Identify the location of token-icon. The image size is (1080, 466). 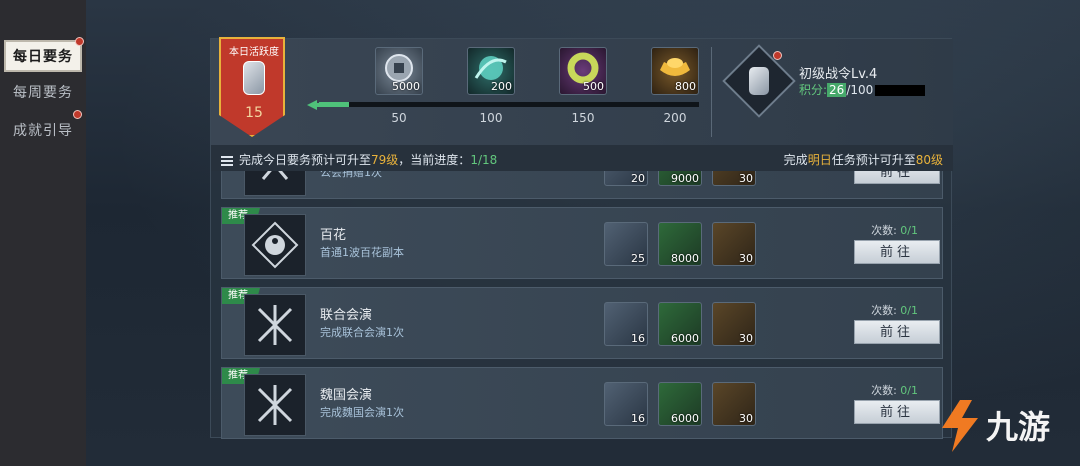
(254, 78).